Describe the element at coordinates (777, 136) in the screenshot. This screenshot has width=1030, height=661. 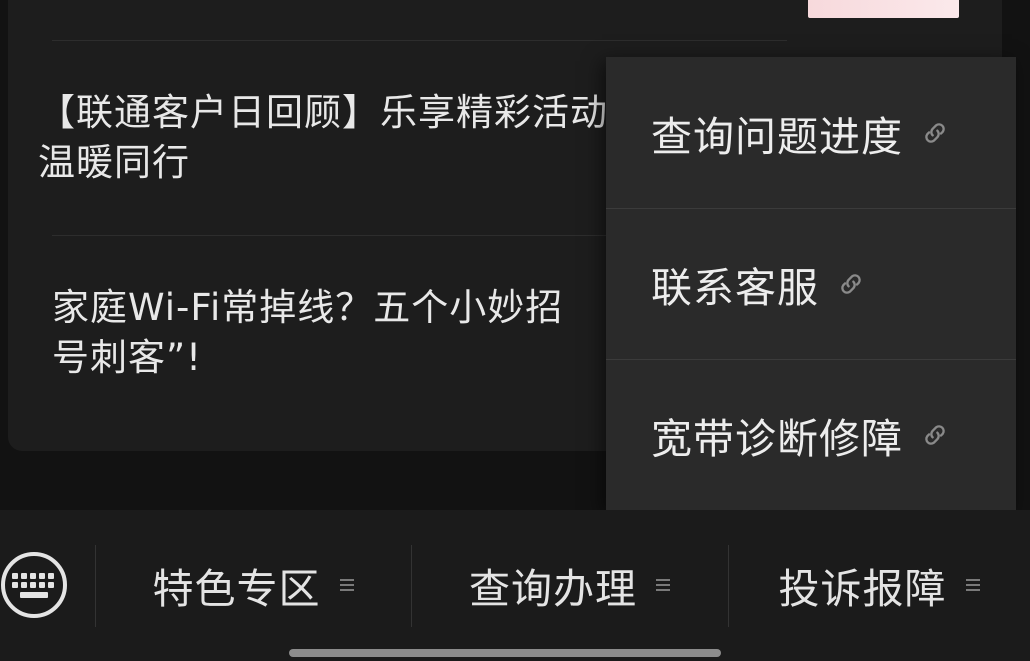
I see `menu-item-label: 查询问题进度` at that location.